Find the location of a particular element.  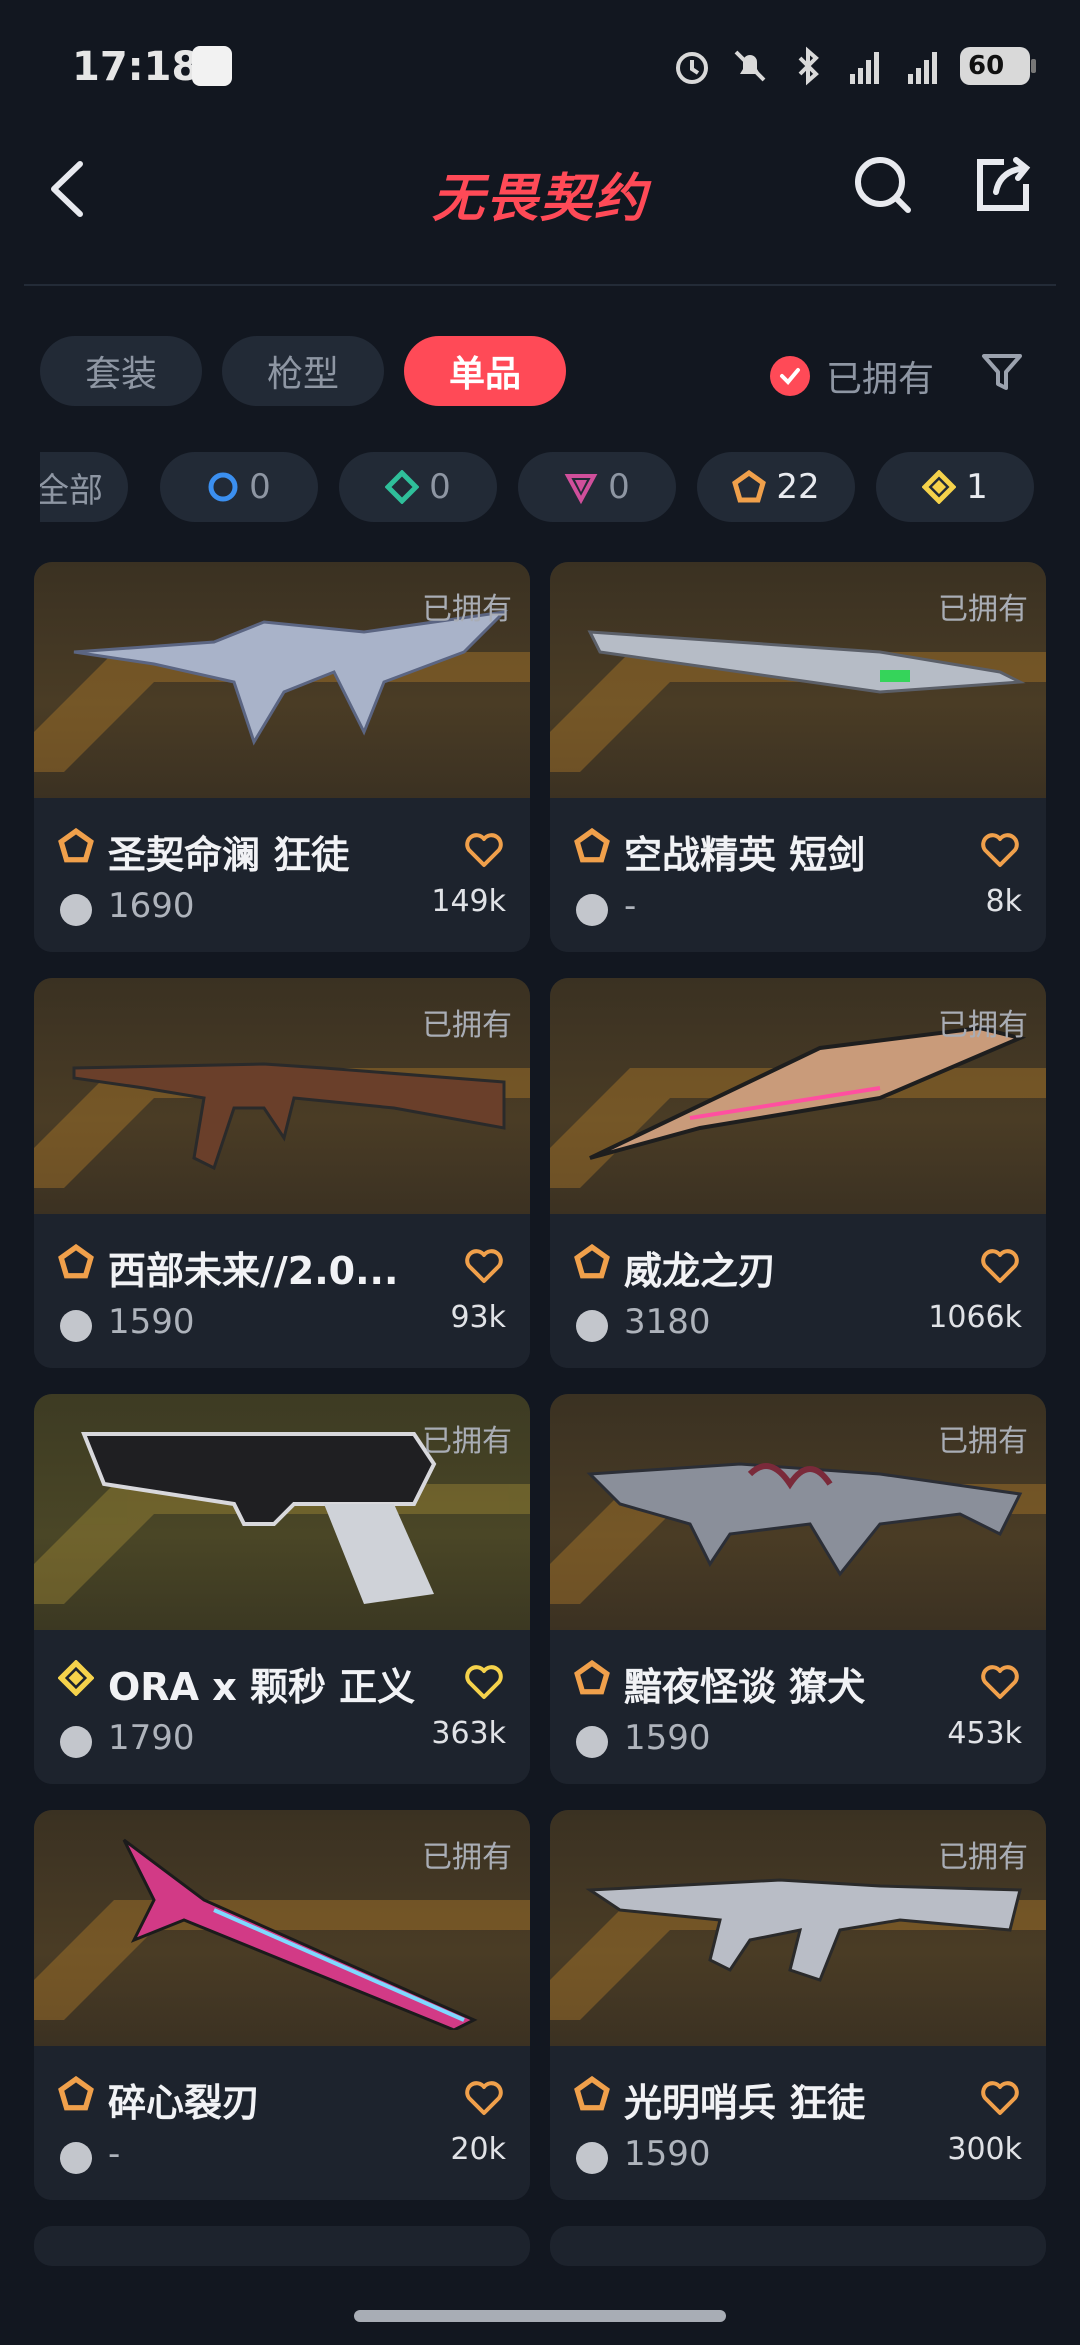

skin-card: 已拥有 空战精英 短剑 - 8k is located at coordinates (798, 757).